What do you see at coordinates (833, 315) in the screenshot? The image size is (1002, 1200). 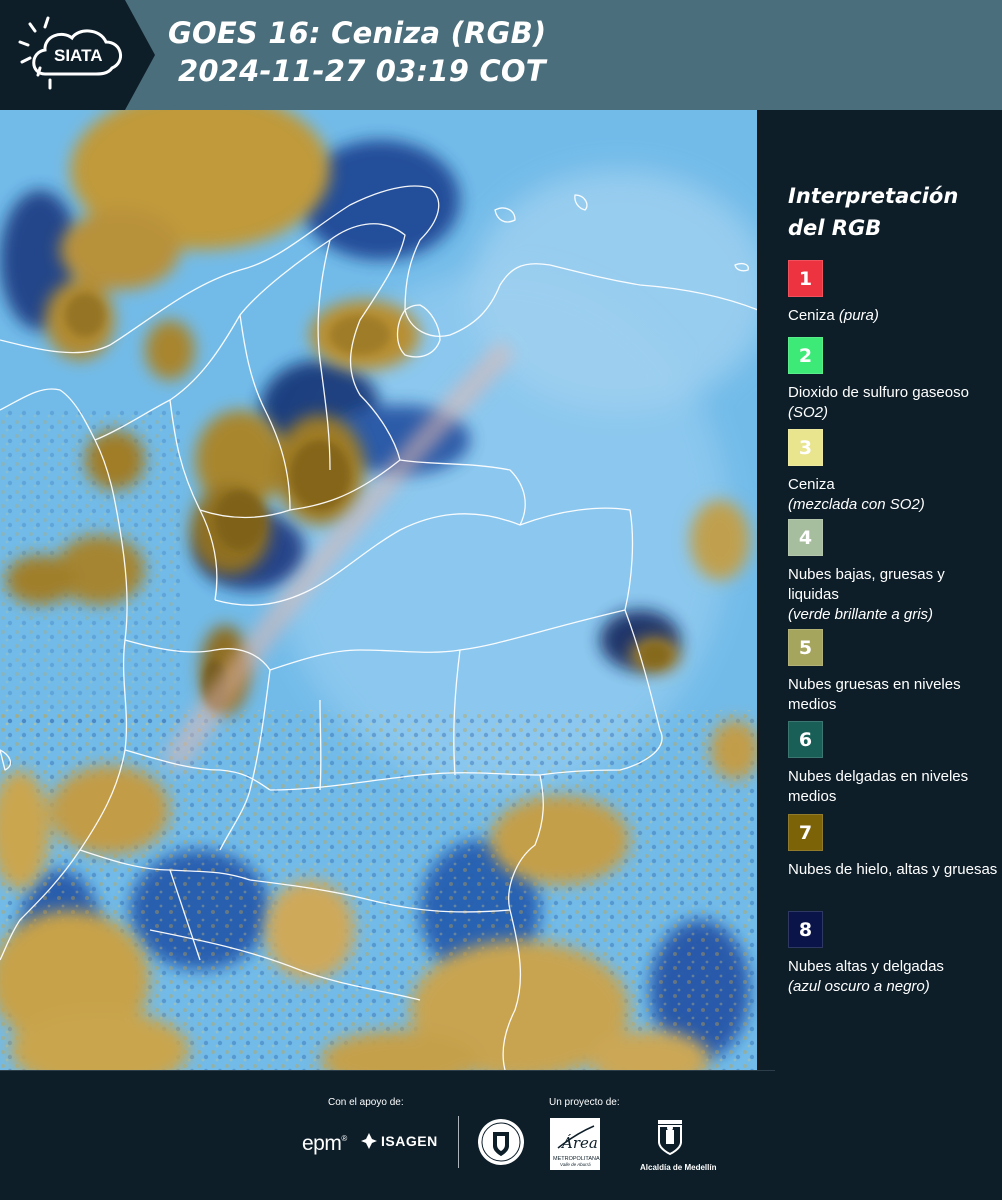 I see `legend-label: Ceniza (pura)` at bounding box center [833, 315].